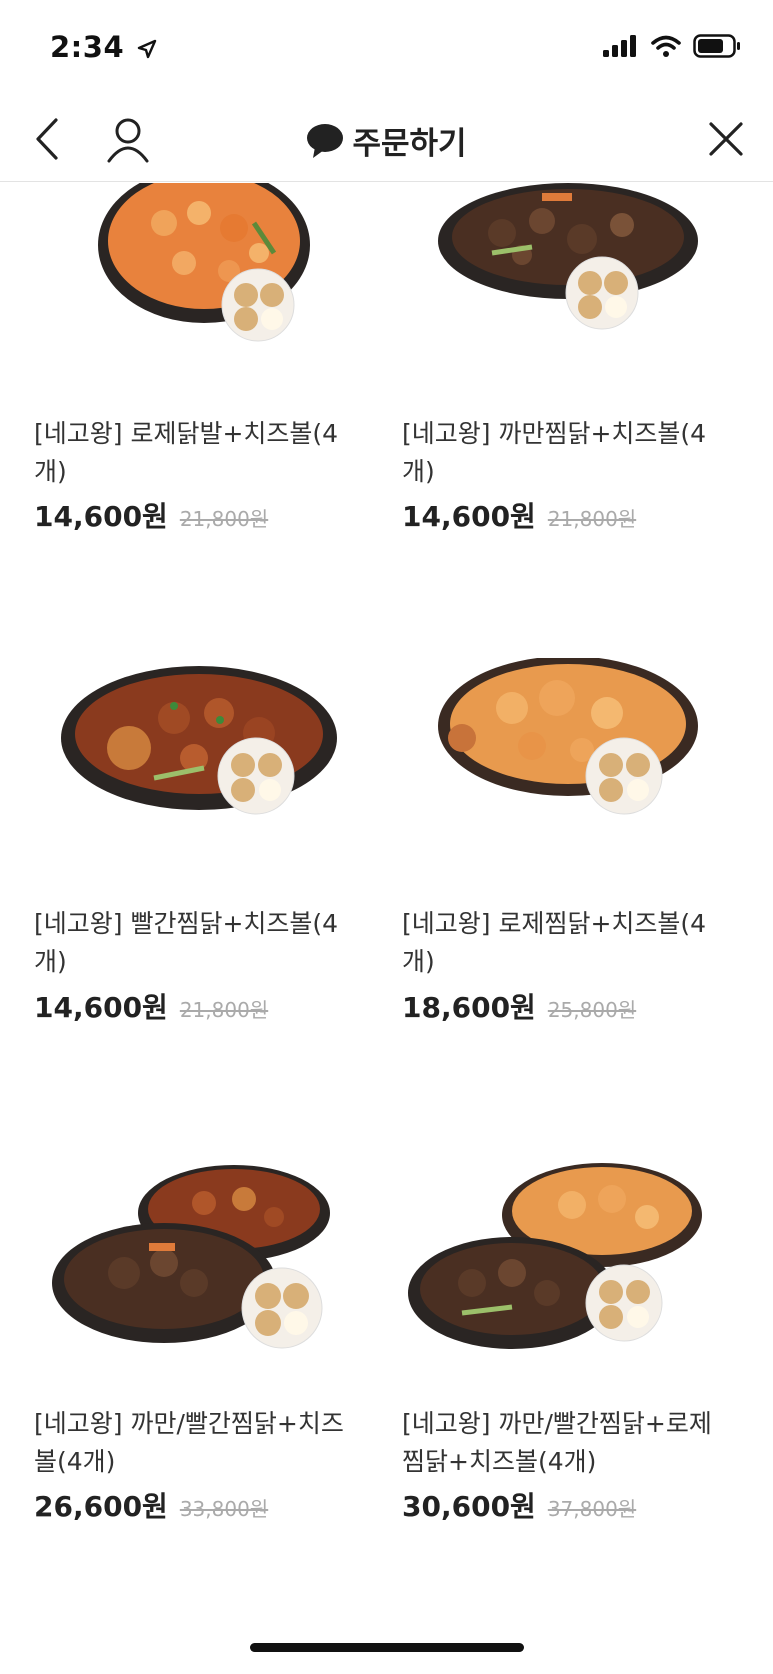 Image resolution: width=773 pixels, height=1674 pixels. I want to click on status-bar: 2:34, so click(386, 47).